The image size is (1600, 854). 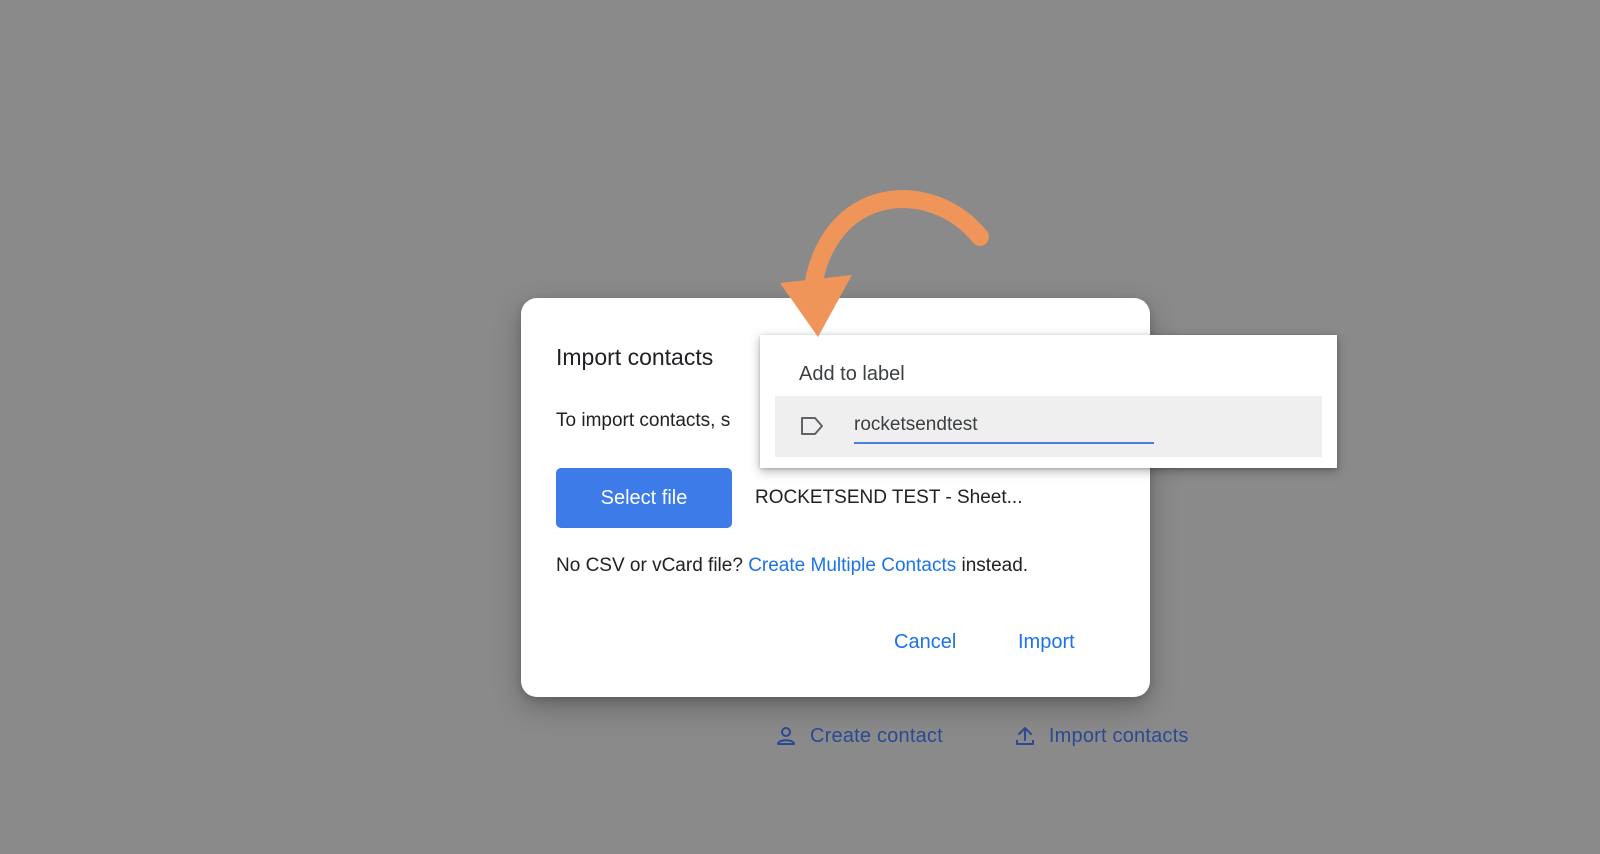 What do you see at coordinates (1004, 426) in the screenshot?
I see `label-name-input` at bounding box center [1004, 426].